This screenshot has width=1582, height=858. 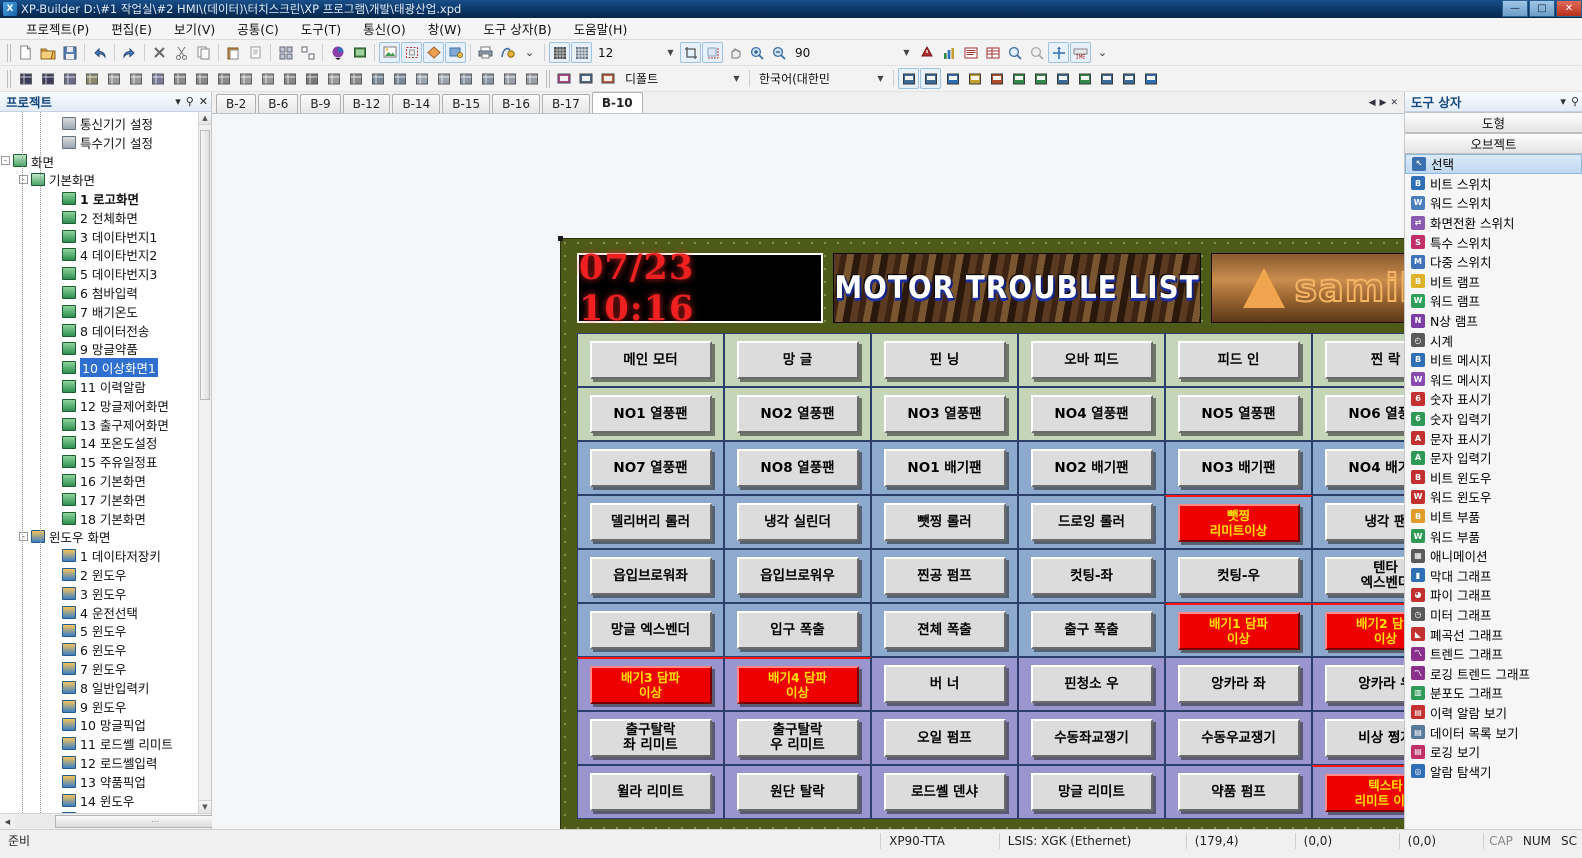 I want to click on screen-property-icon, so click(x=359, y=52).